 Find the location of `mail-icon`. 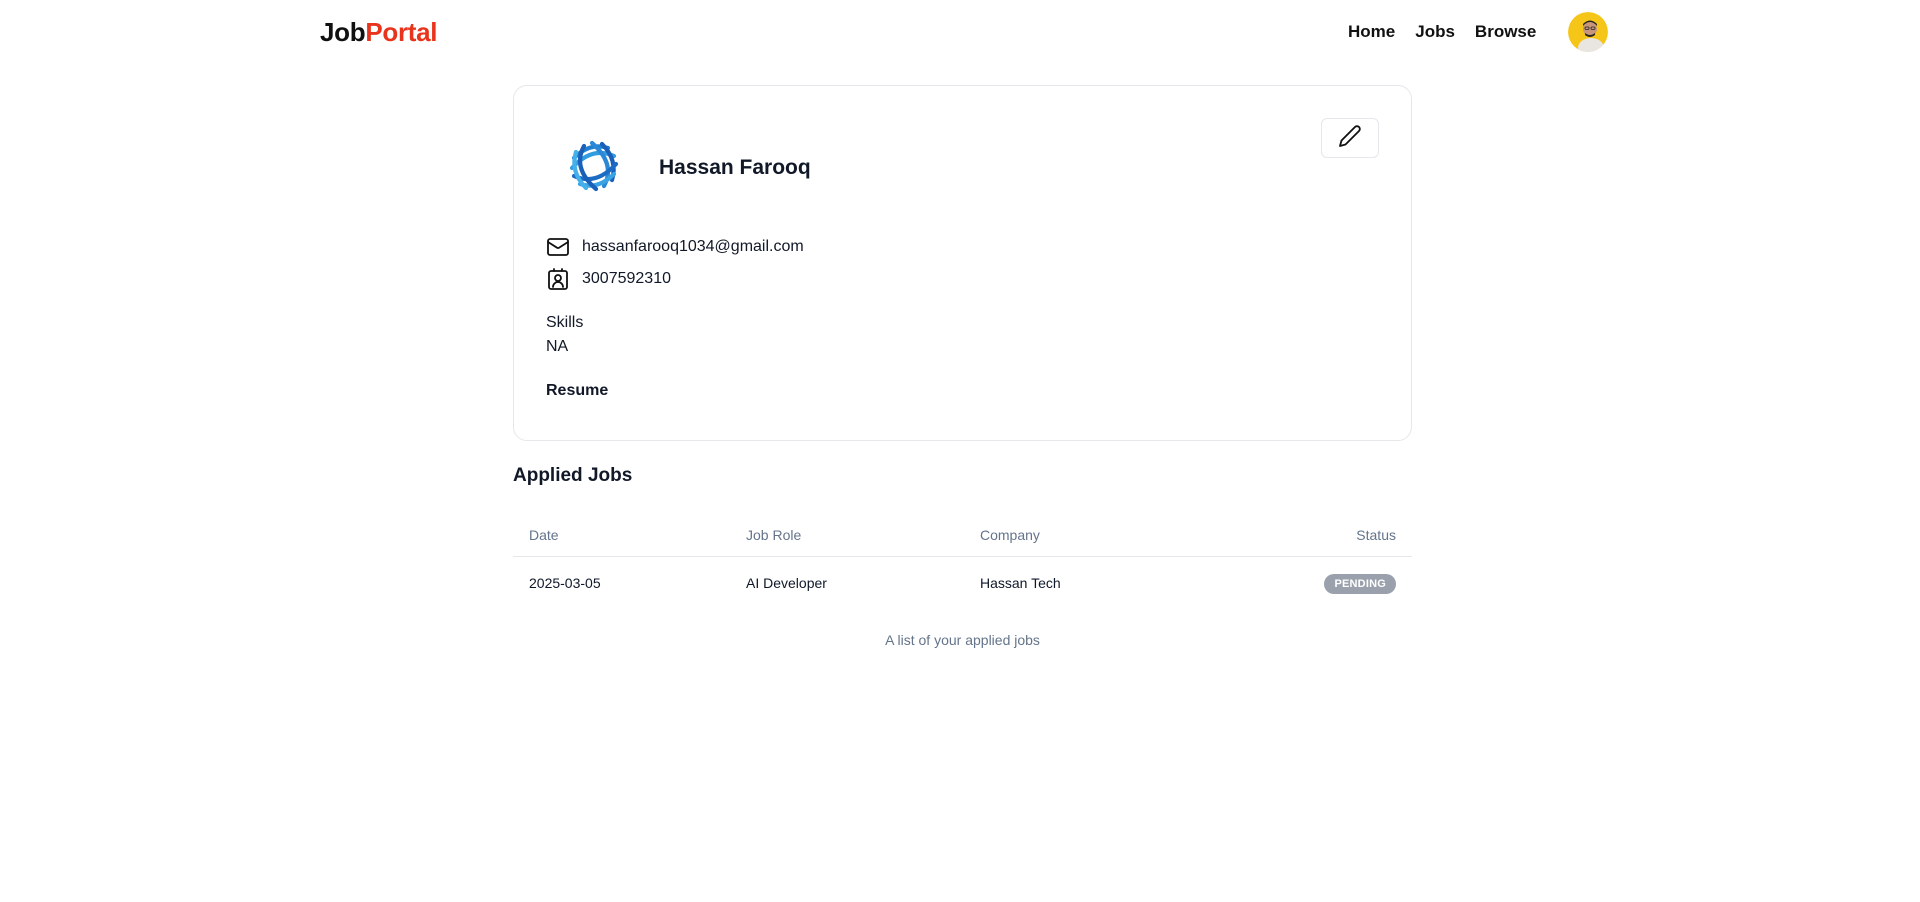

mail-icon is located at coordinates (558, 247).